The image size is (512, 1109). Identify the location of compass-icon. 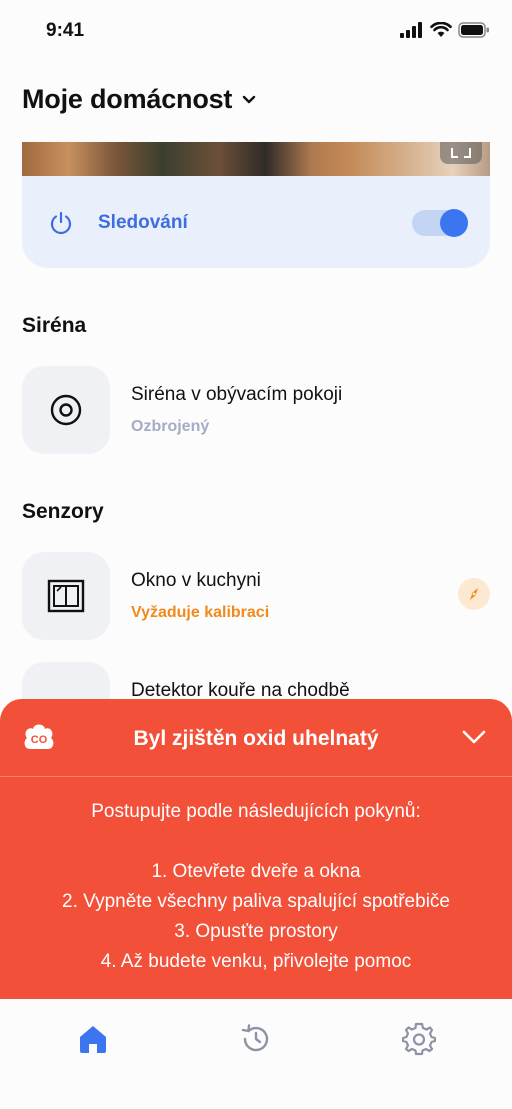
(474, 594).